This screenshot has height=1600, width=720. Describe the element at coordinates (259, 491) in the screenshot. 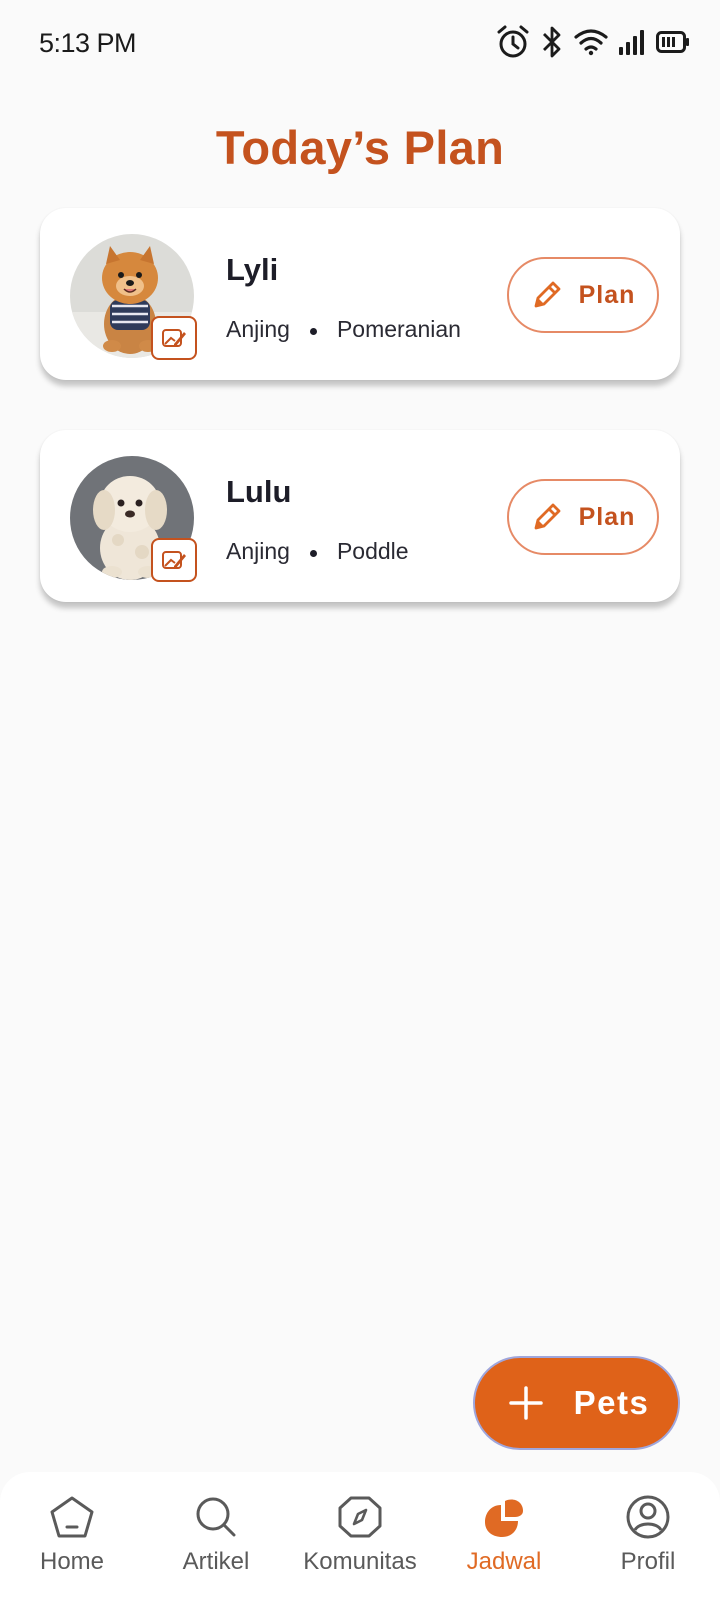

I see `pet-name: Lulu` at that location.